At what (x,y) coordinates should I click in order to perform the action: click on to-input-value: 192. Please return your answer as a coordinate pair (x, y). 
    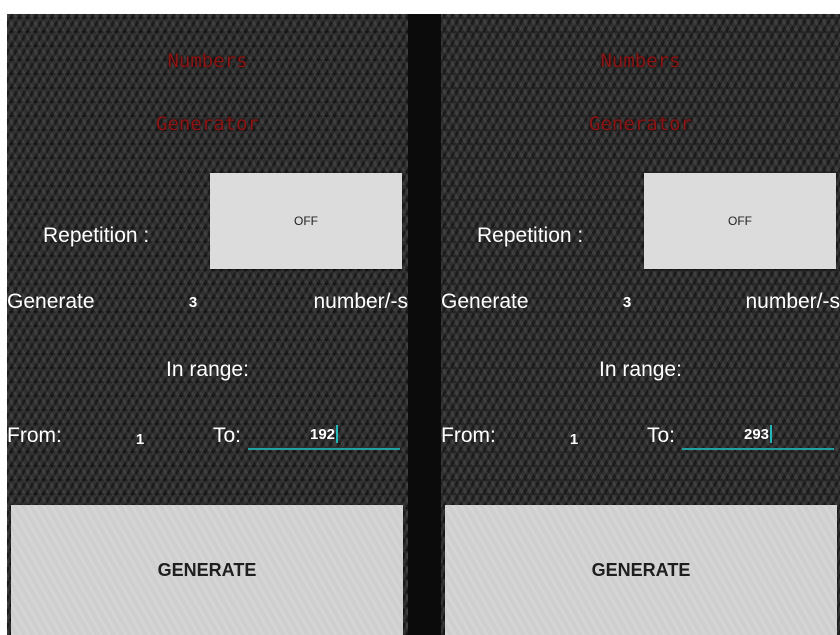
    Looking at the image, I should click on (322, 434).